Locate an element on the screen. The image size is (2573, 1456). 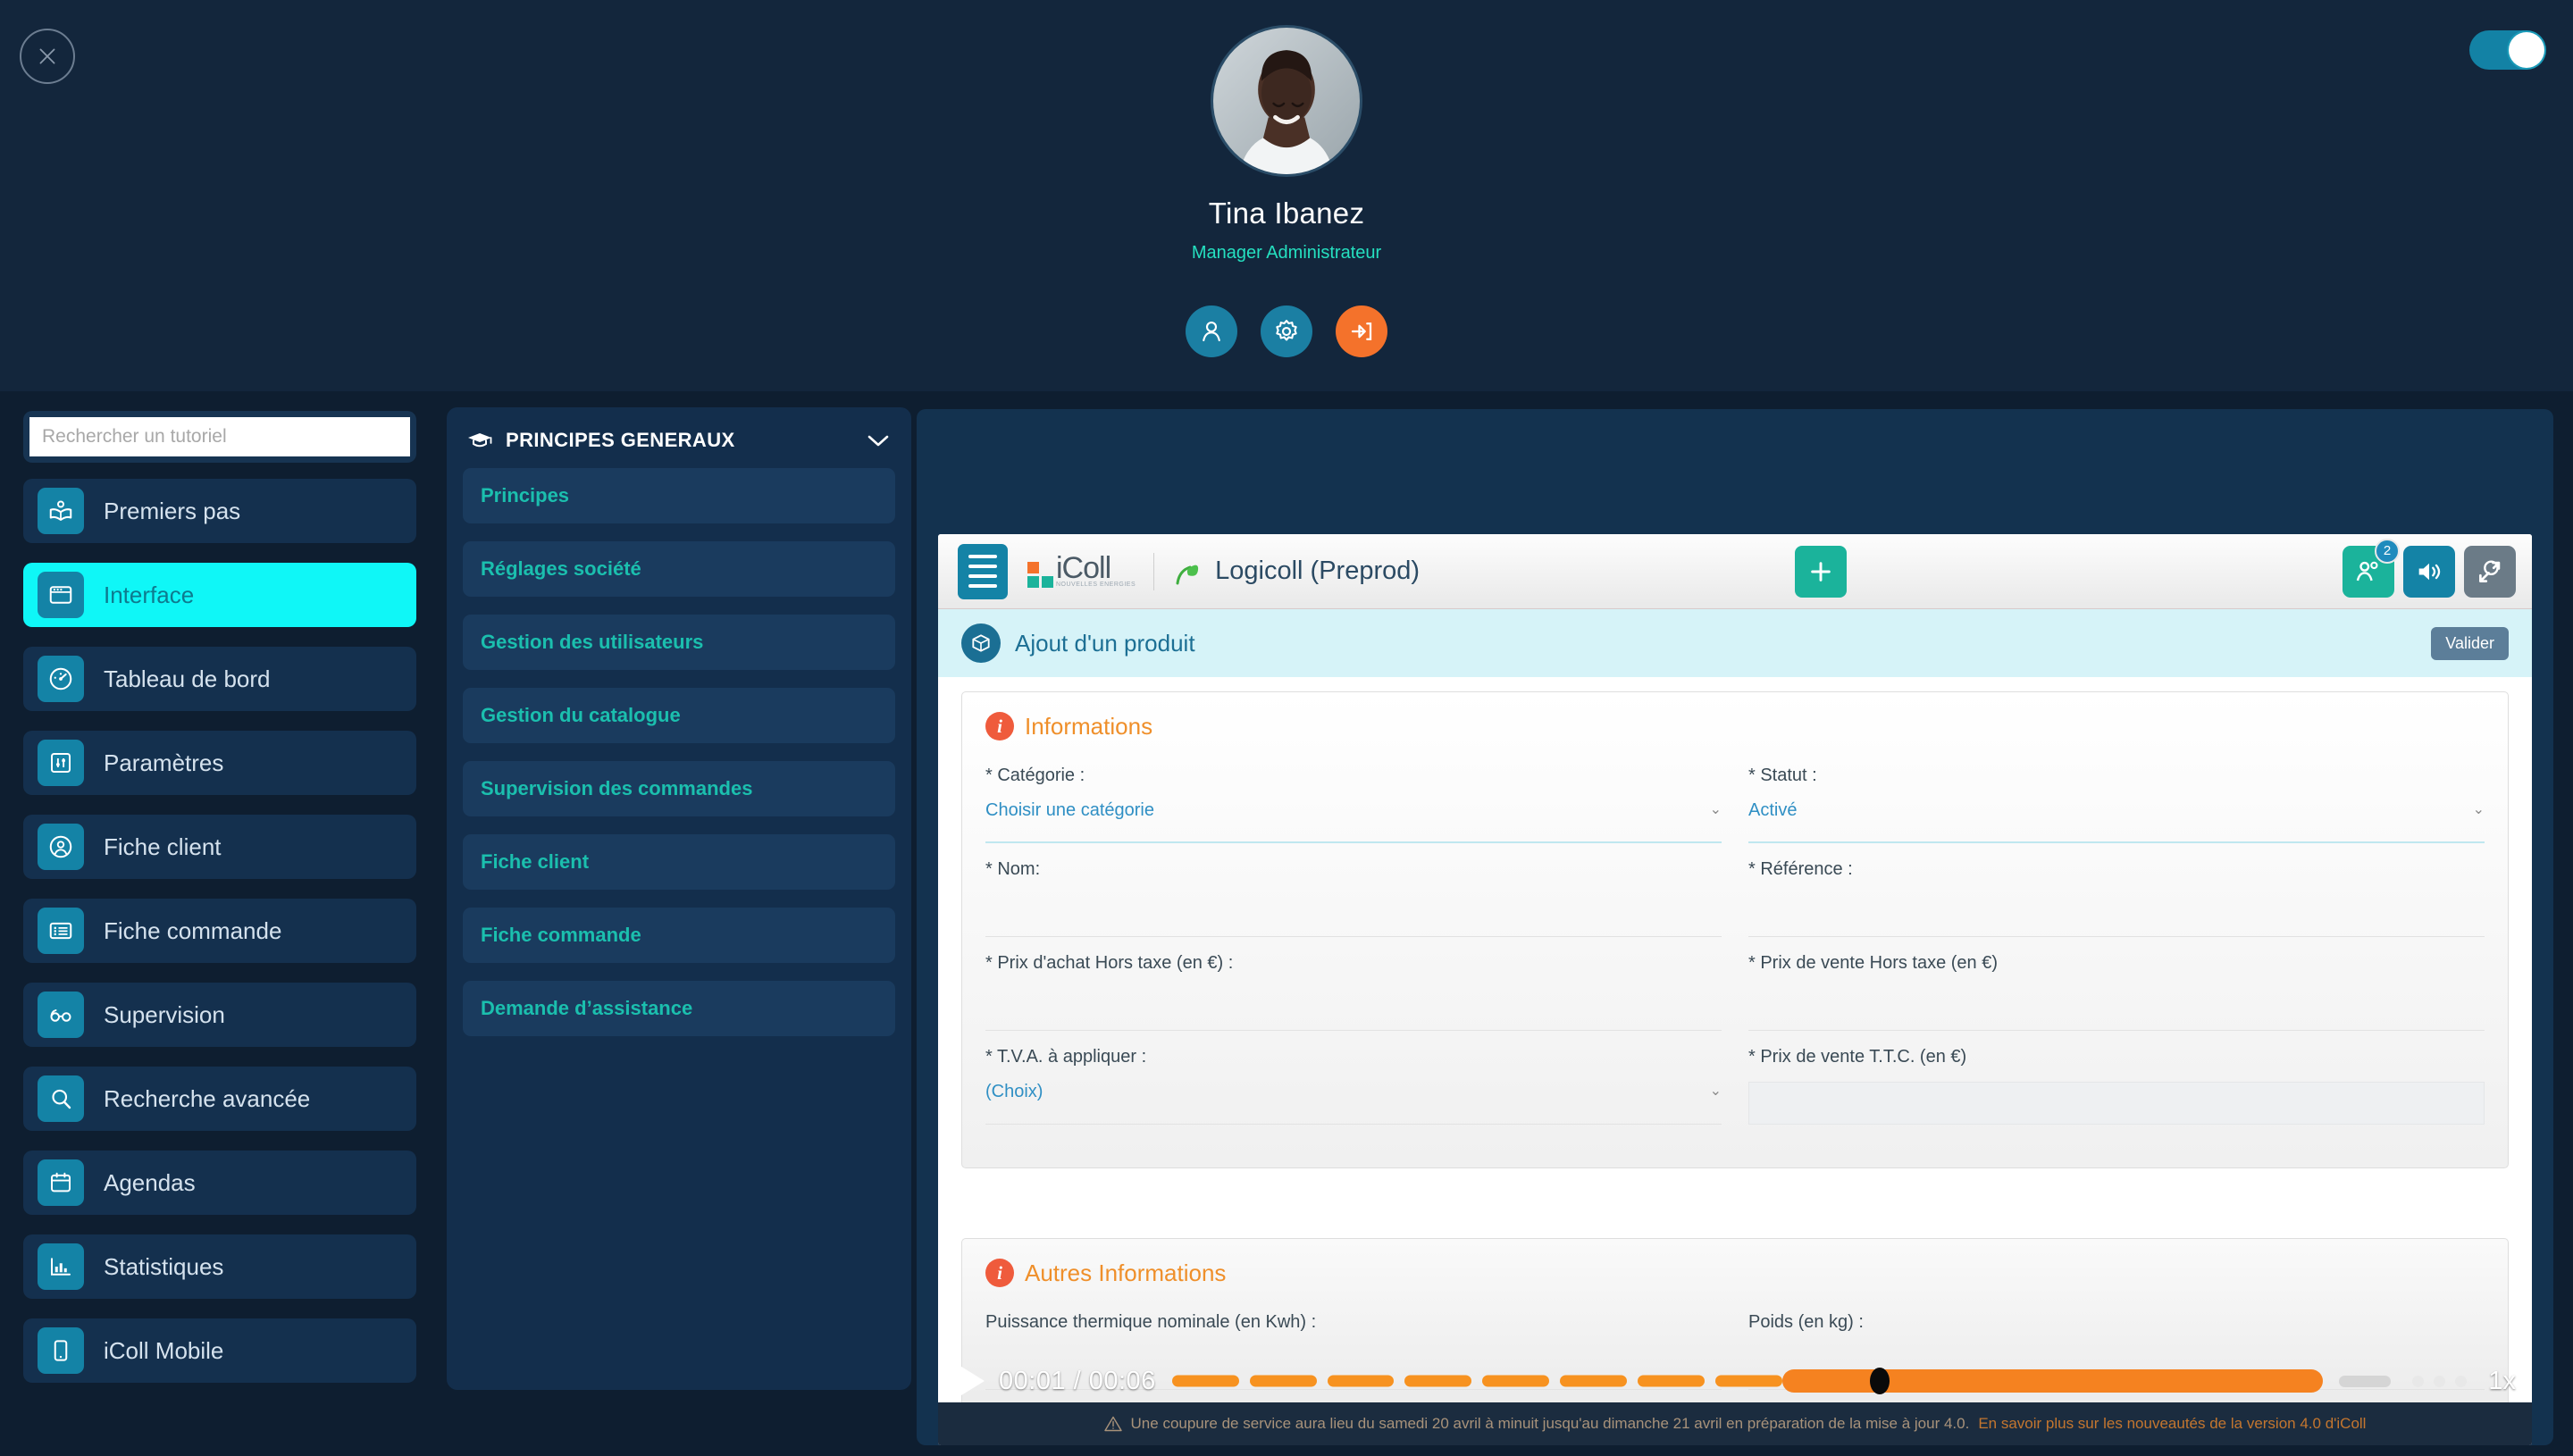
chapter-item-label: Principes is located at coordinates (525, 495).